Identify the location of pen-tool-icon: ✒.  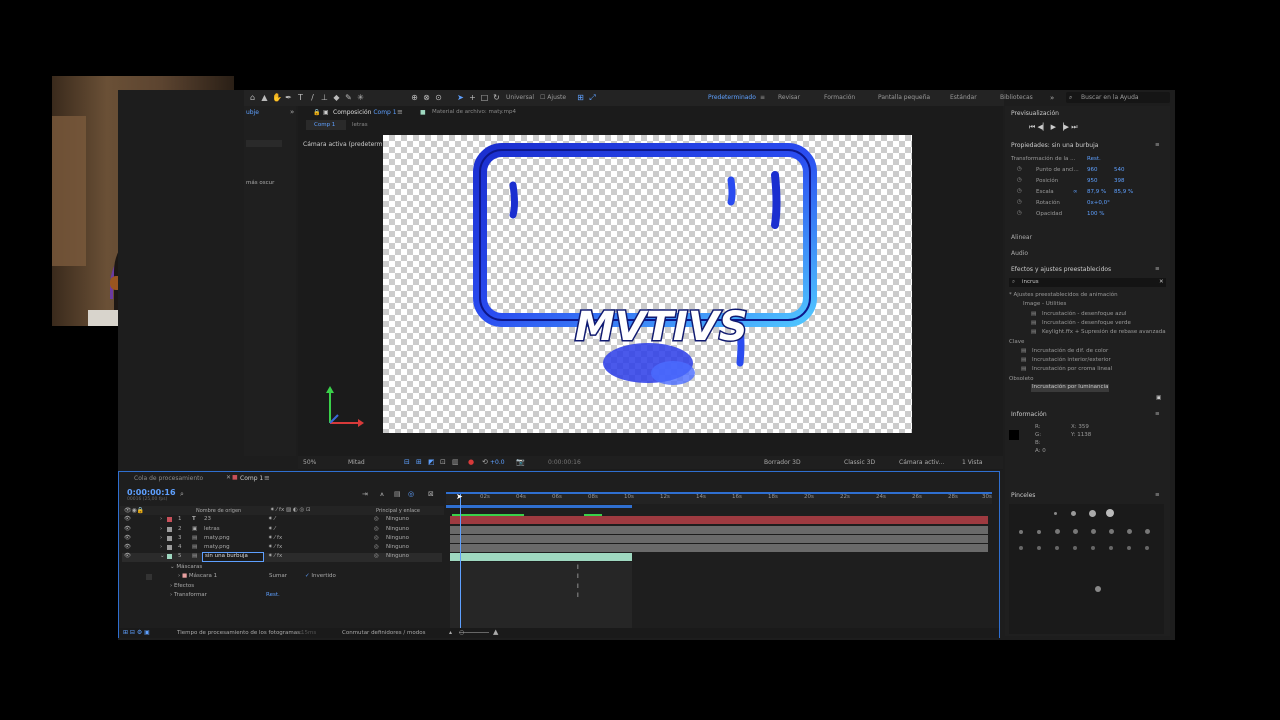
(288, 97).